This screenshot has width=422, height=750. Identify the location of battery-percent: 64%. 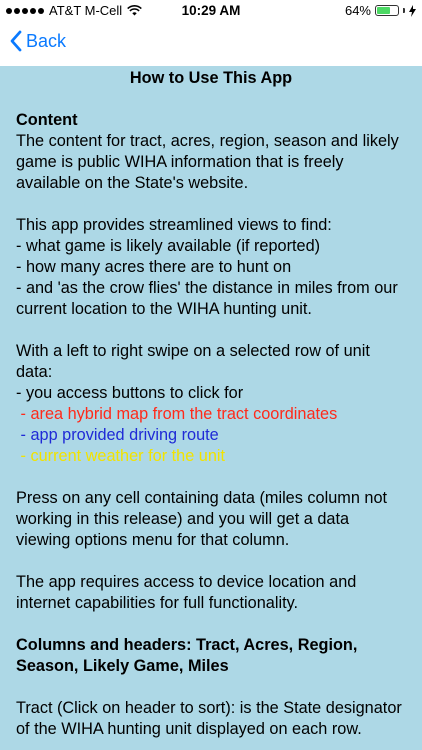
(357, 10).